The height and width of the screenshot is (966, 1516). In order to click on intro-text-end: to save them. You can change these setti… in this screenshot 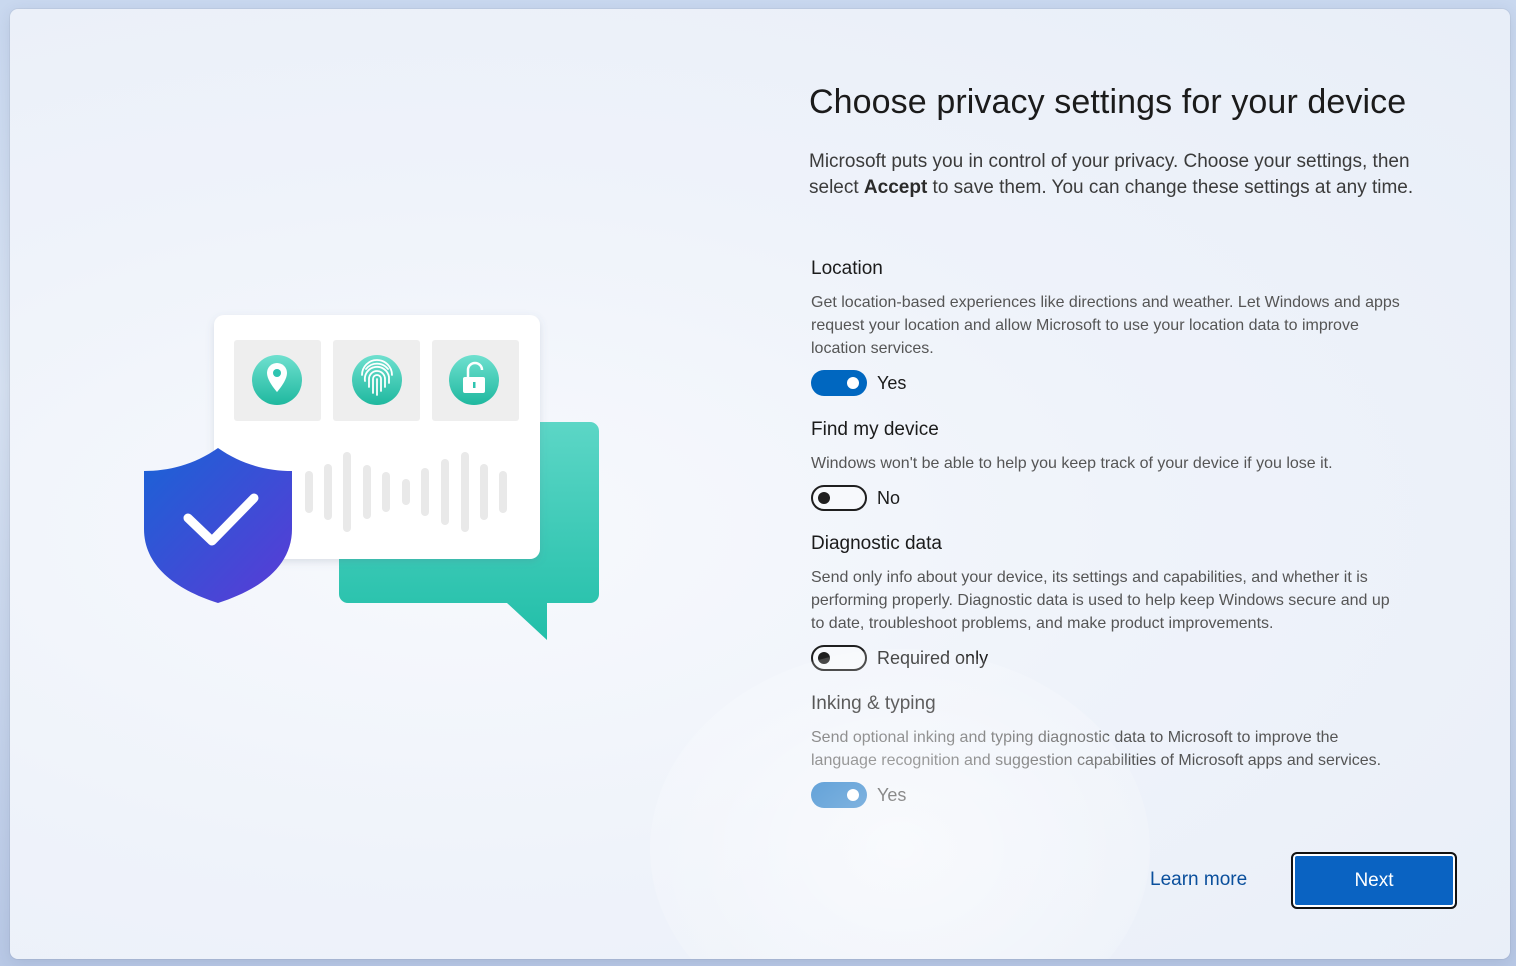, I will do `click(1170, 187)`.